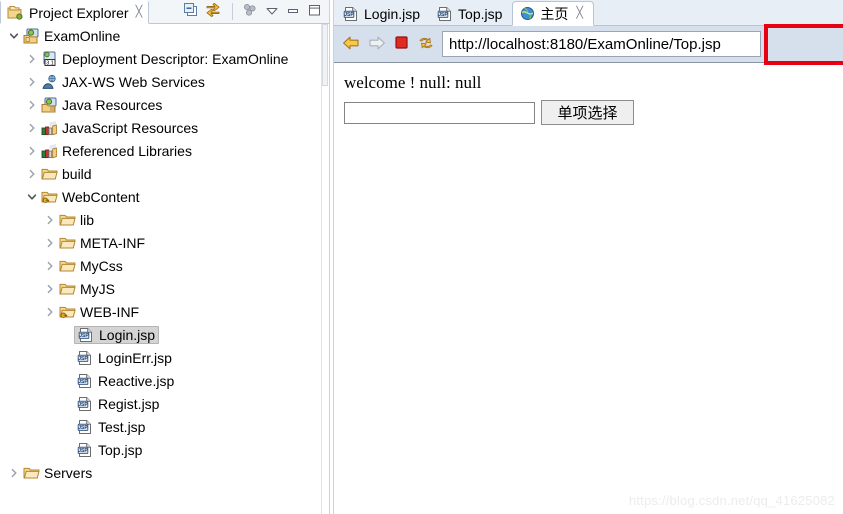 This screenshot has width=843, height=514. Describe the element at coordinates (164, 265) in the screenshot. I see `tree-item-mycss: MyCss` at that location.